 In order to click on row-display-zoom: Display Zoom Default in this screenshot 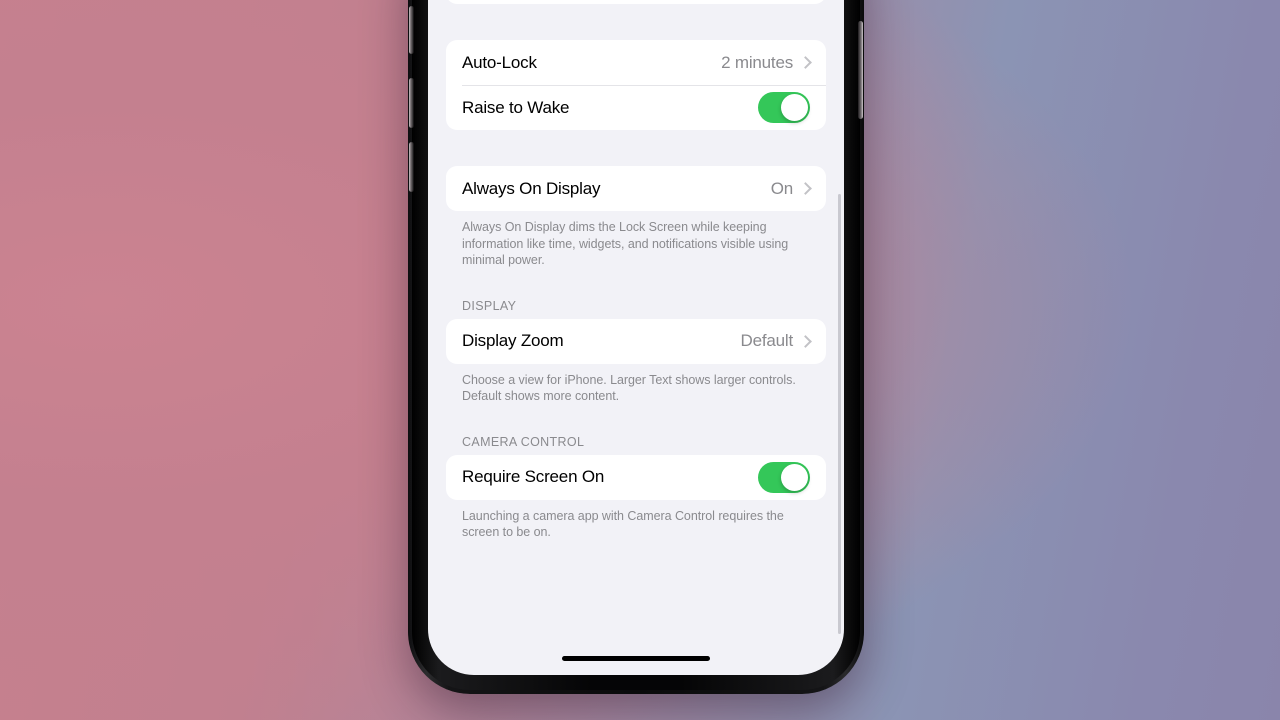, I will do `click(636, 341)`.